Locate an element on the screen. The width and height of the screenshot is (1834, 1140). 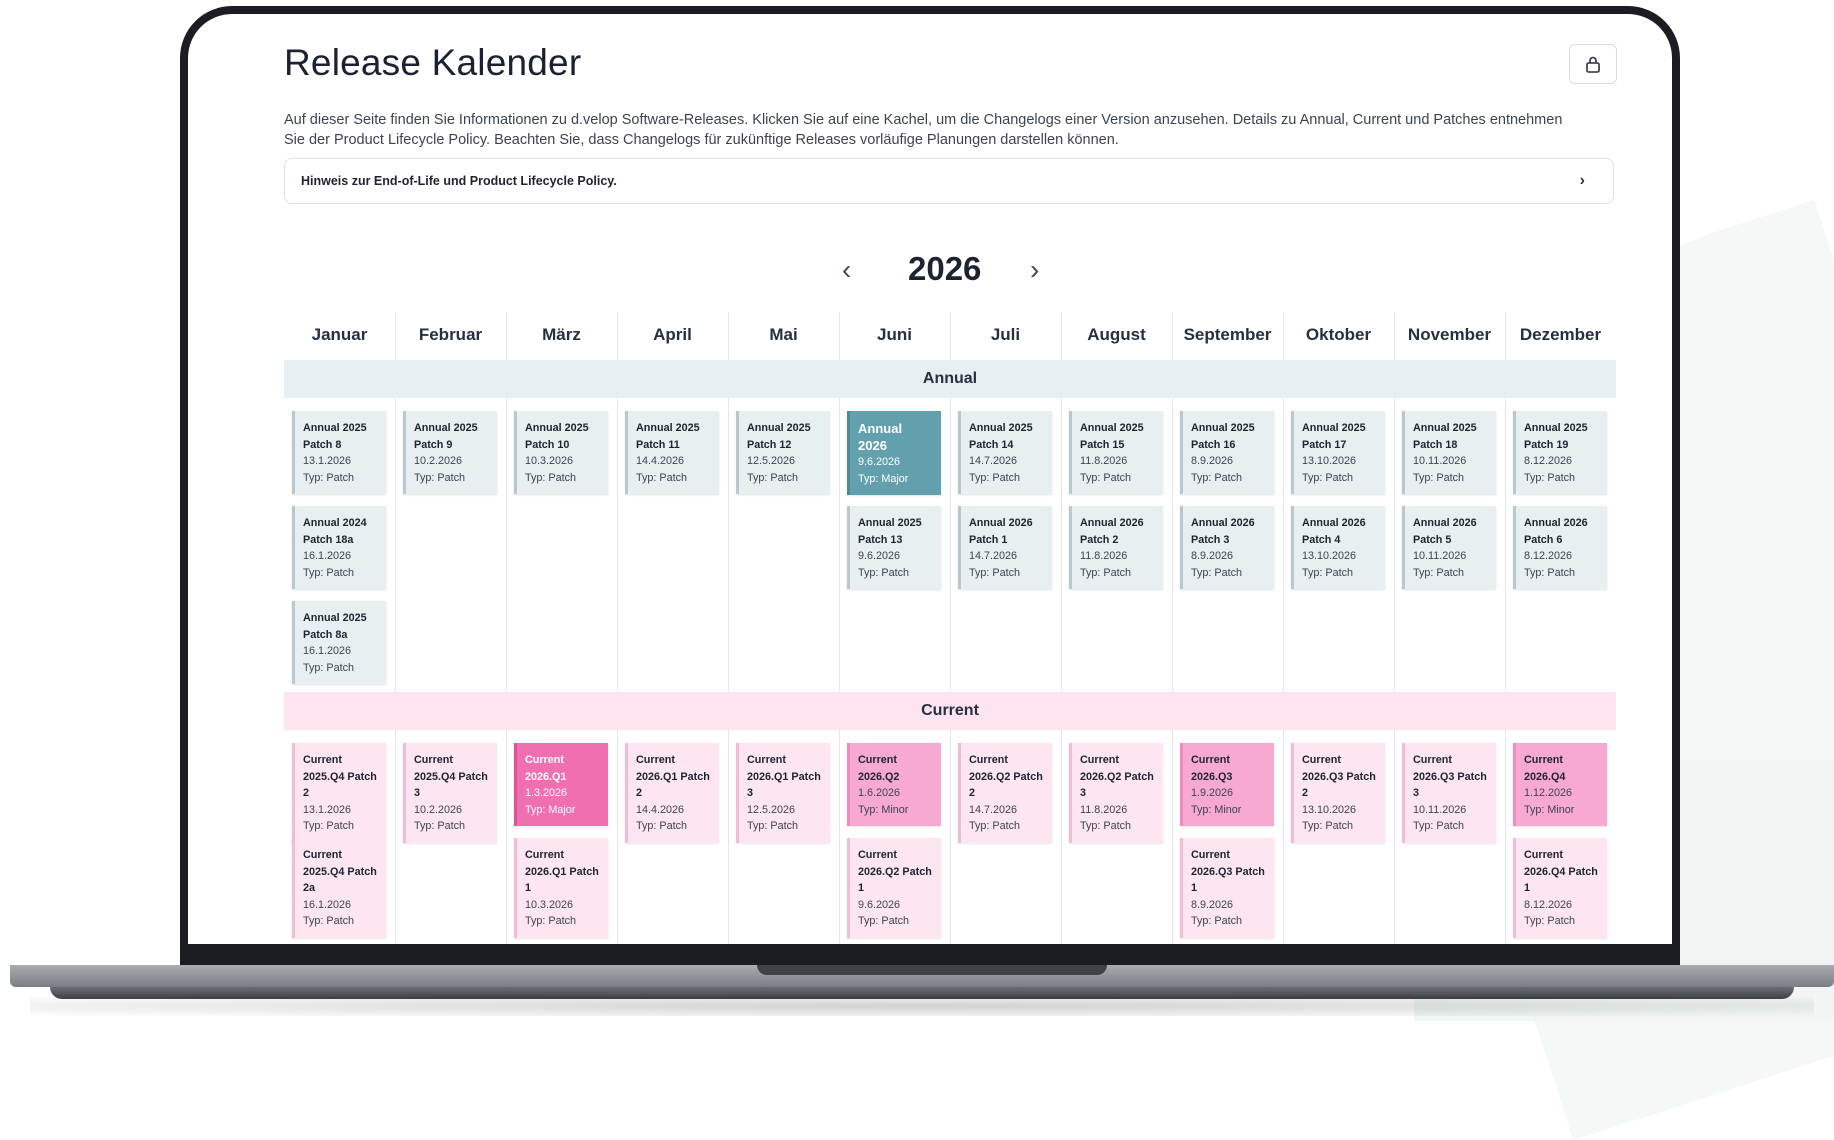
release-name: Annual 2025 Patch 8 is located at coordinates (335, 436).